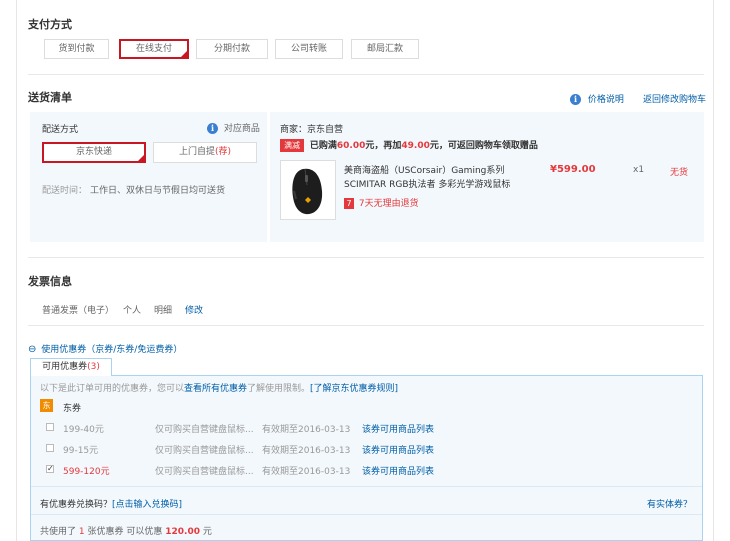  Describe the element at coordinates (86, 472) in the screenshot. I see `coupon-name: 599-120元` at that location.